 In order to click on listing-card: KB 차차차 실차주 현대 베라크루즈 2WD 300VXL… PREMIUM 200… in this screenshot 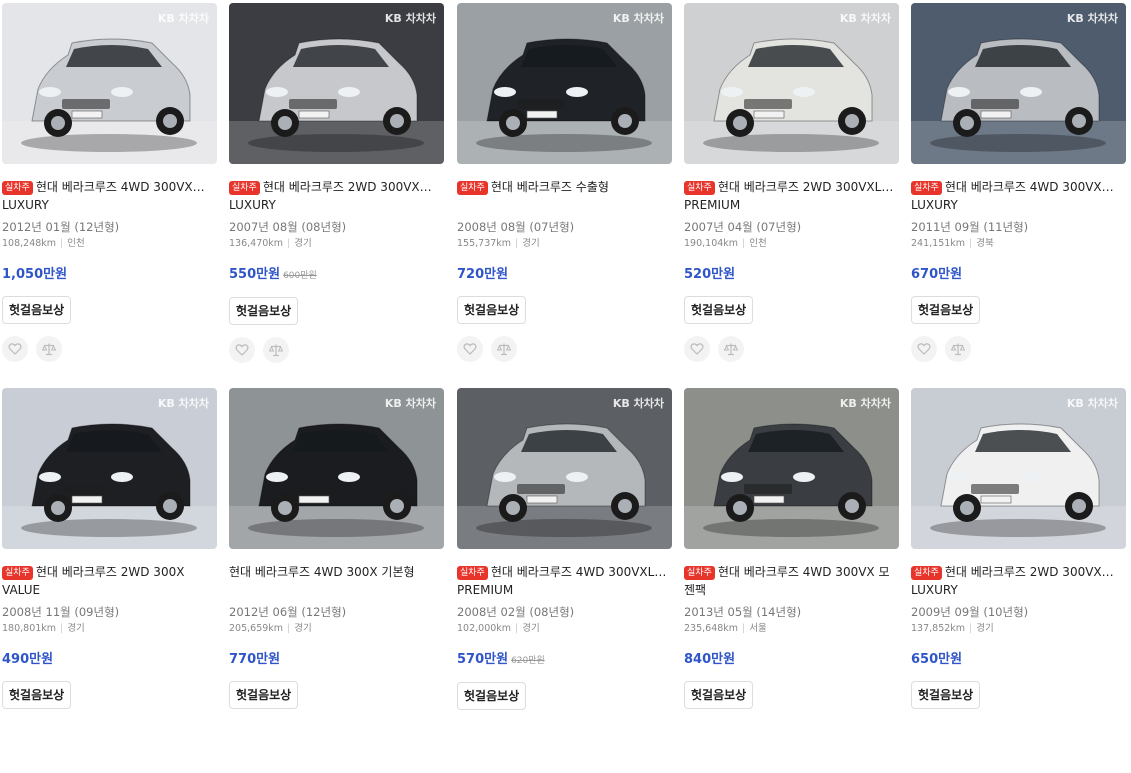, I will do `click(791, 182)`.